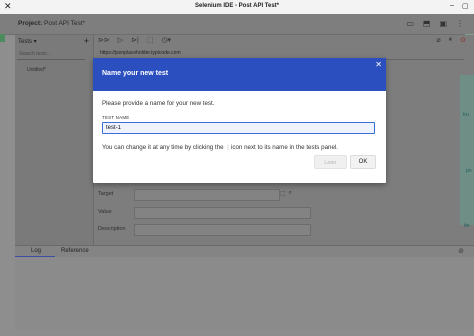  What do you see at coordinates (36, 251) in the screenshot?
I see `tab-log: Log` at bounding box center [36, 251].